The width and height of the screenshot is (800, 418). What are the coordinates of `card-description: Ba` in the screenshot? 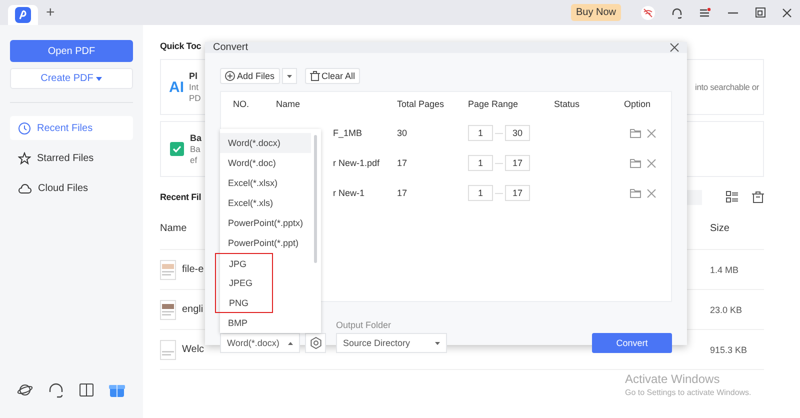 It's located at (196, 149).